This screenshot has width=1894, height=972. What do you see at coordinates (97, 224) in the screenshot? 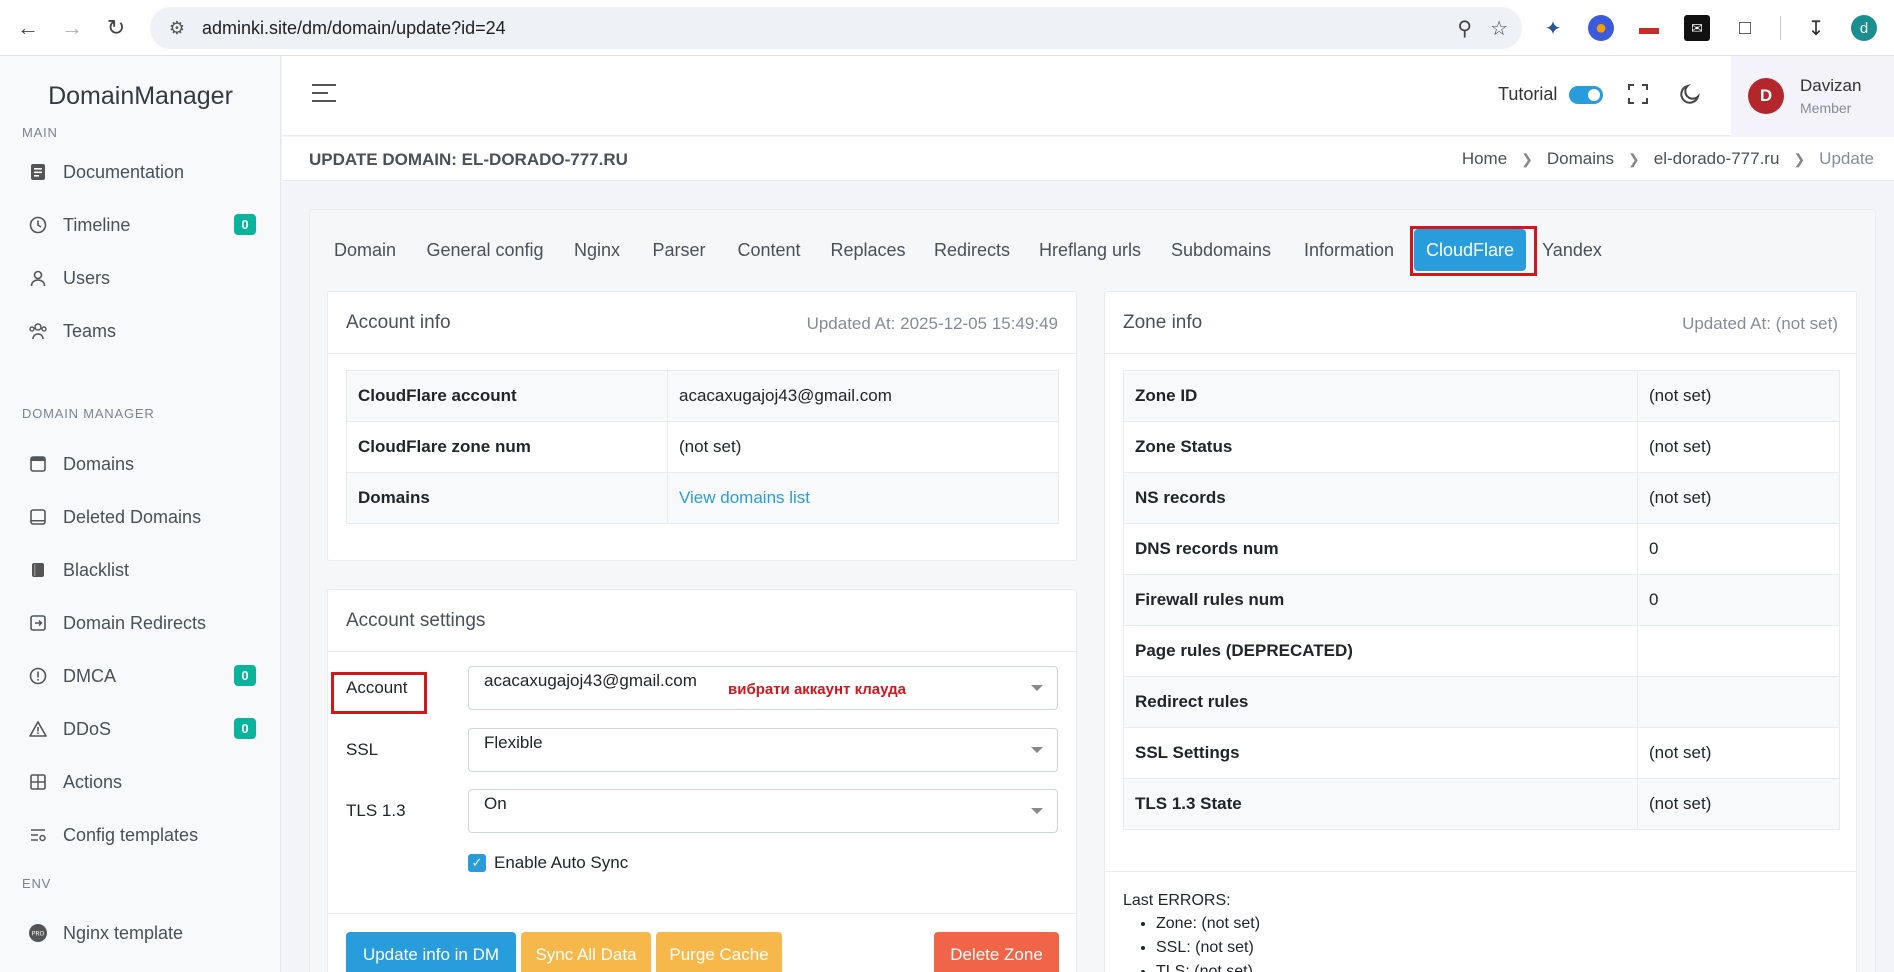
I see `sidebar-item-label: Timeline` at bounding box center [97, 224].